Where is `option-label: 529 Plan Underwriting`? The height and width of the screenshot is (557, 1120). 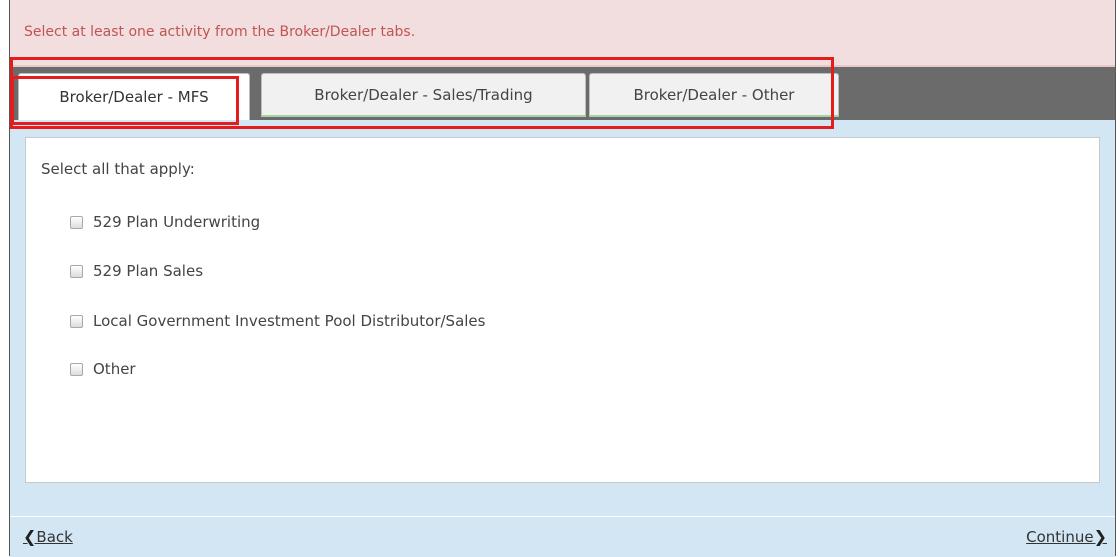
option-label: 529 Plan Underwriting is located at coordinates (177, 222).